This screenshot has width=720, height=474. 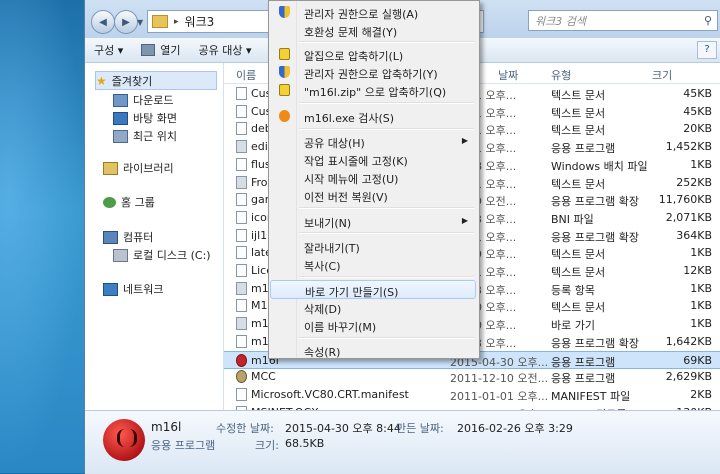 What do you see at coordinates (349, 118) in the screenshot?
I see `menu-item-label: m16l.exe 검사(S)` at bounding box center [349, 118].